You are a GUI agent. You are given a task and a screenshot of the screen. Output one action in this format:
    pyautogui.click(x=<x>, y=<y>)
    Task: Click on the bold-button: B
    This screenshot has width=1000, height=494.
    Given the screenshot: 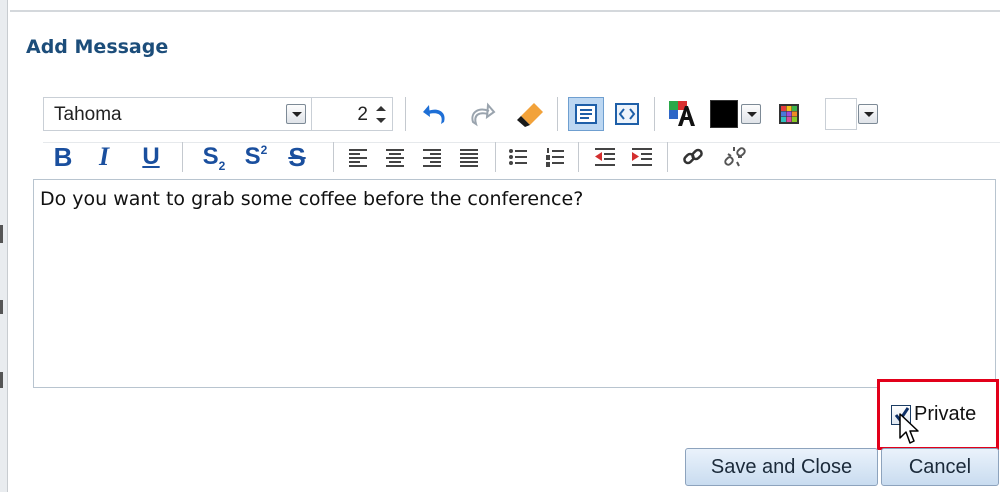 What is the action you would take?
    pyautogui.click(x=63, y=157)
    